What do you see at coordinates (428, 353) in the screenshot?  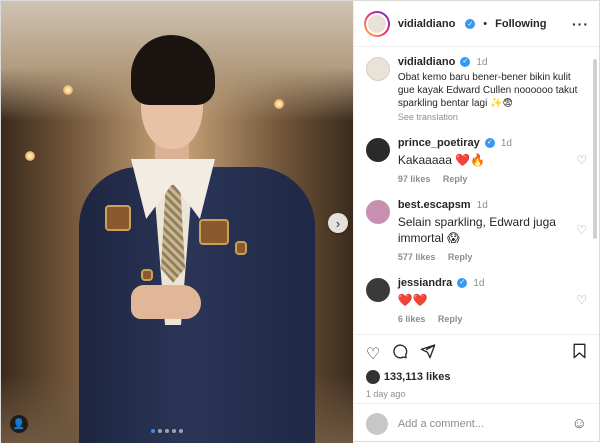 I see `share-icon` at bounding box center [428, 353].